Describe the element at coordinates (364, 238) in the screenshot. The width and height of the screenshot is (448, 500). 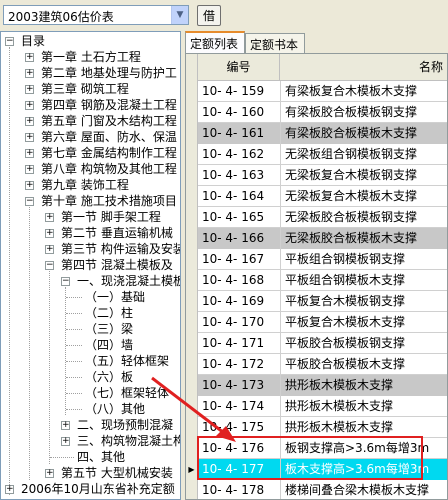
I see `row-name: 无梁板胶合板模板木支撑` at that location.